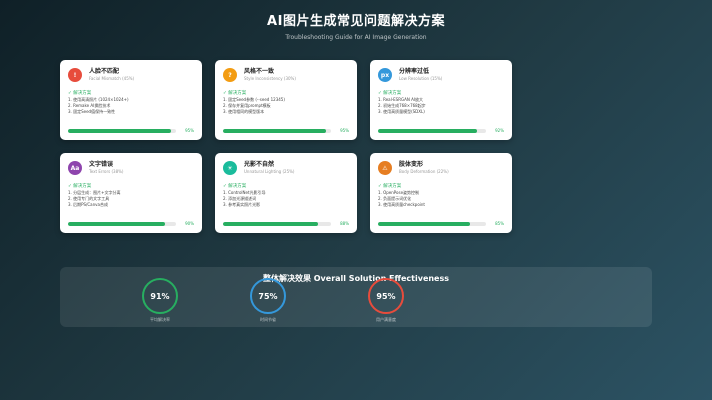  I want to click on metric-ring: 75%, so click(268, 296).